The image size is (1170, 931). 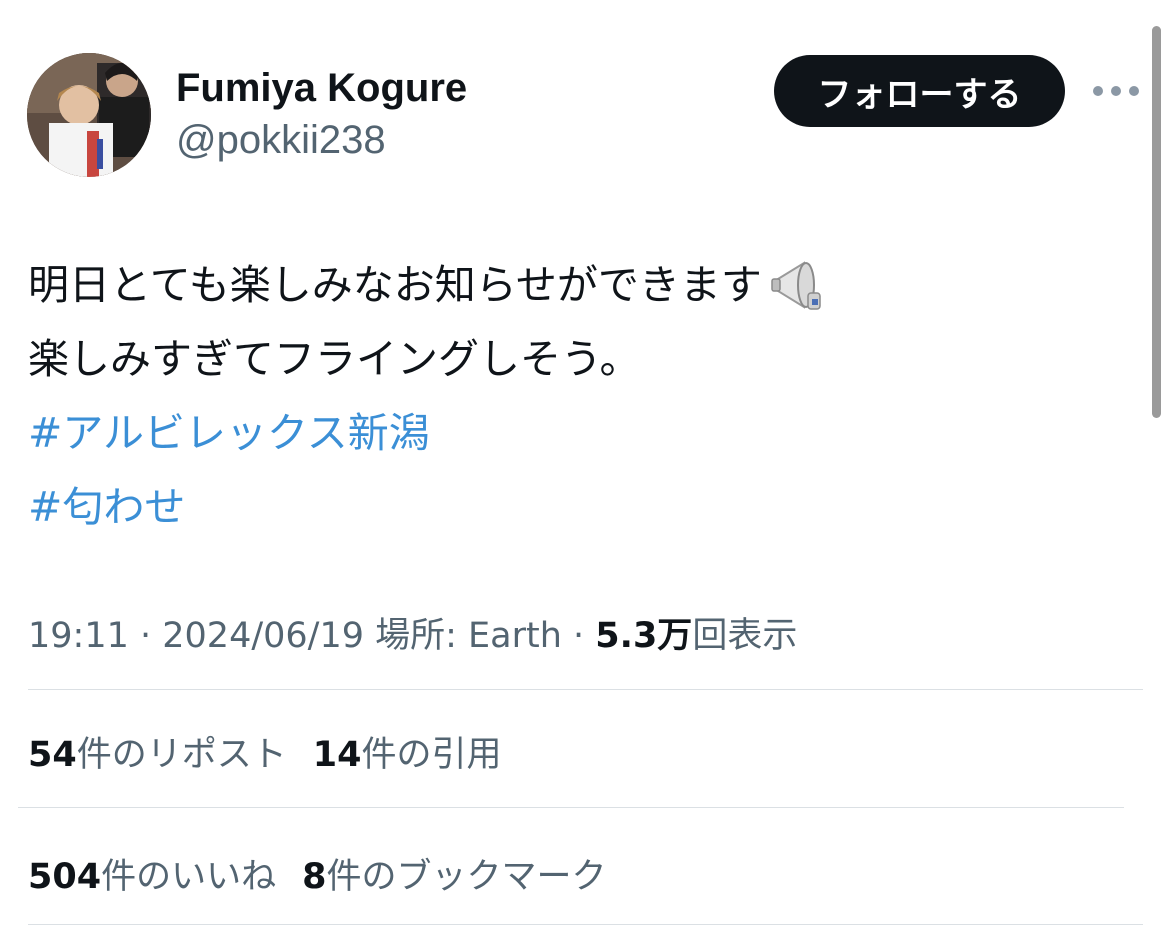 I want to click on tweet-date: 2024/06/19, so click(x=263, y=636).